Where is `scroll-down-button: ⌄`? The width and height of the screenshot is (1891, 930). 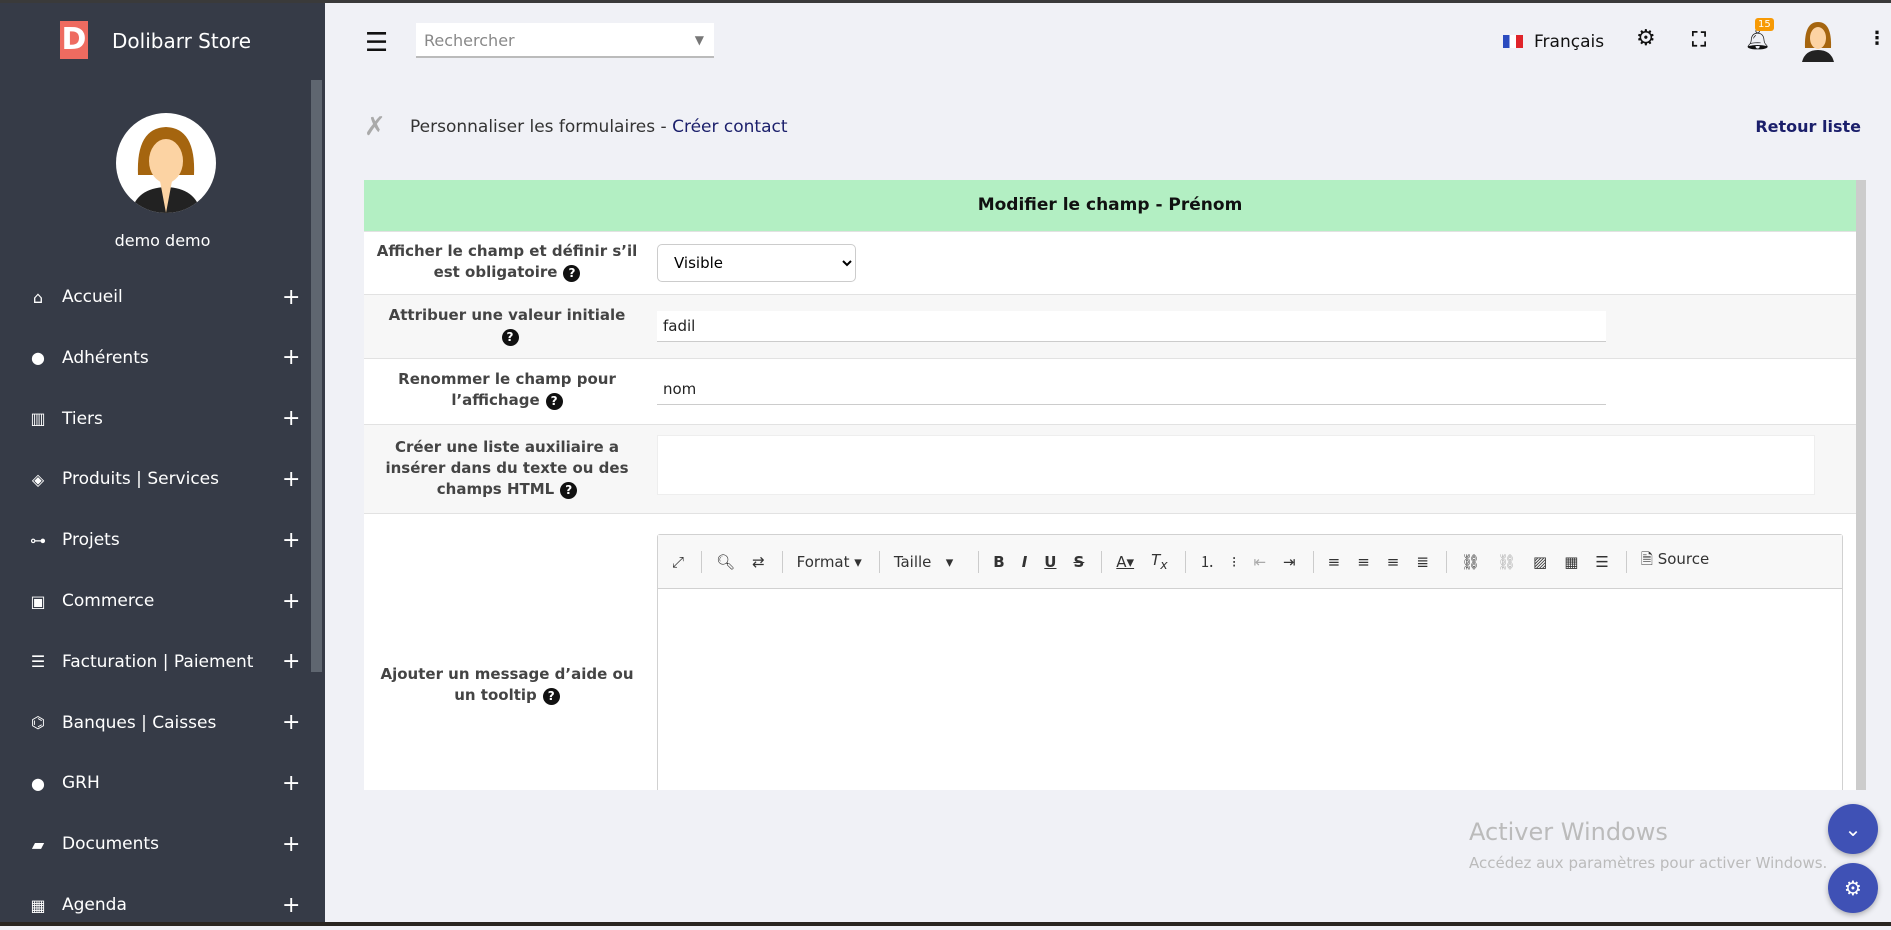
scroll-down-button: ⌄ is located at coordinates (1853, 829).